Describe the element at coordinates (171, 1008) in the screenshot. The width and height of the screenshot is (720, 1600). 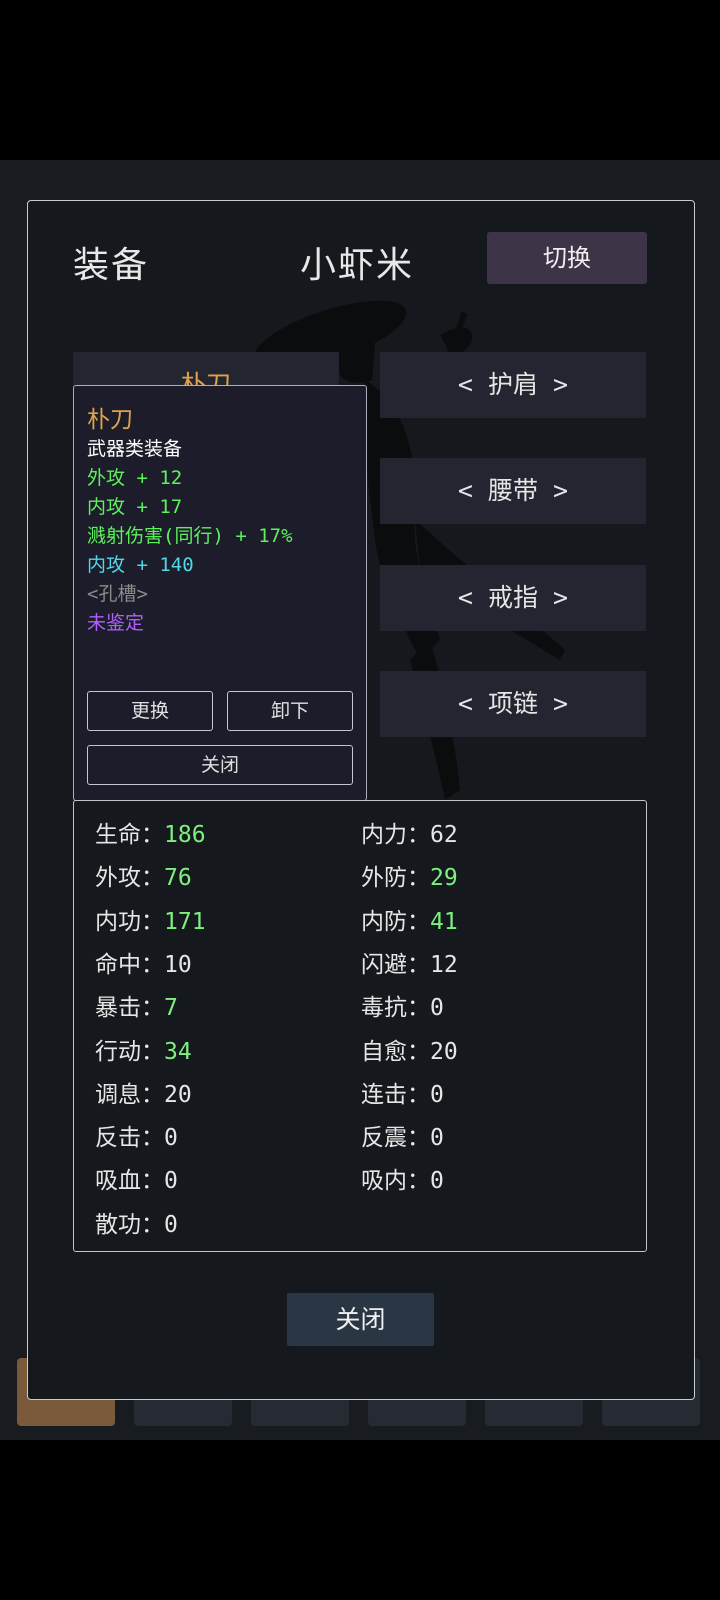
I see `stat-value: 7` at that location.